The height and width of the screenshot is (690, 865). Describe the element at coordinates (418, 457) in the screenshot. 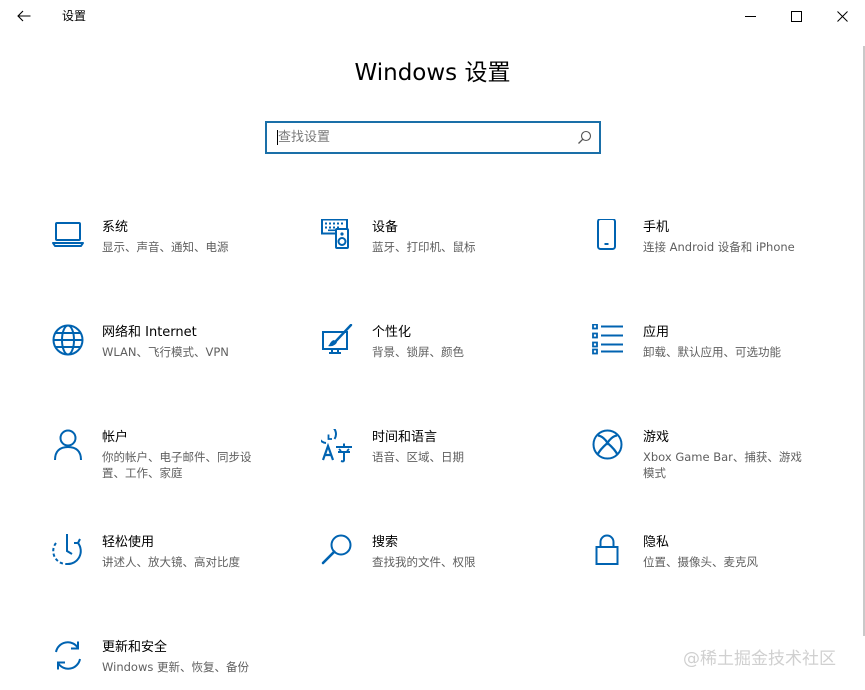

I see `category-description: 语音、区域、日期` at that location.